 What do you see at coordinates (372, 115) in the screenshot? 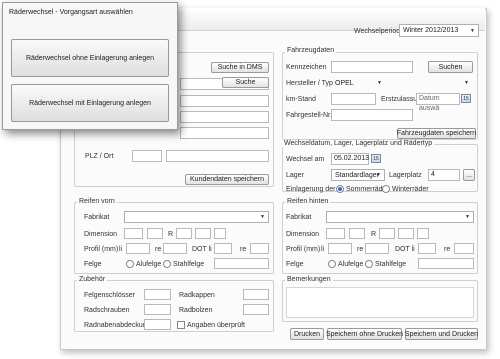
I see `fahrgestell-input` at bounding box center [372, 115].